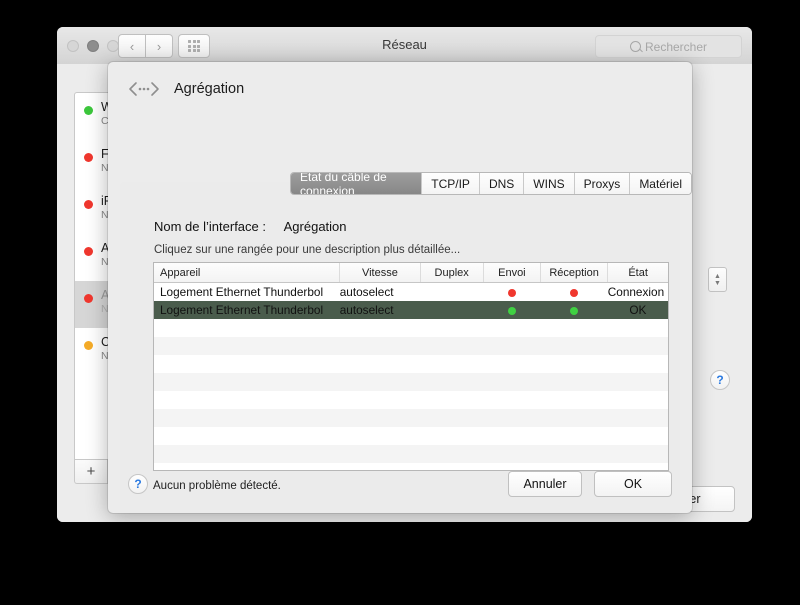  I want to click on dialog-title: Agrégation, so click(209, 89).